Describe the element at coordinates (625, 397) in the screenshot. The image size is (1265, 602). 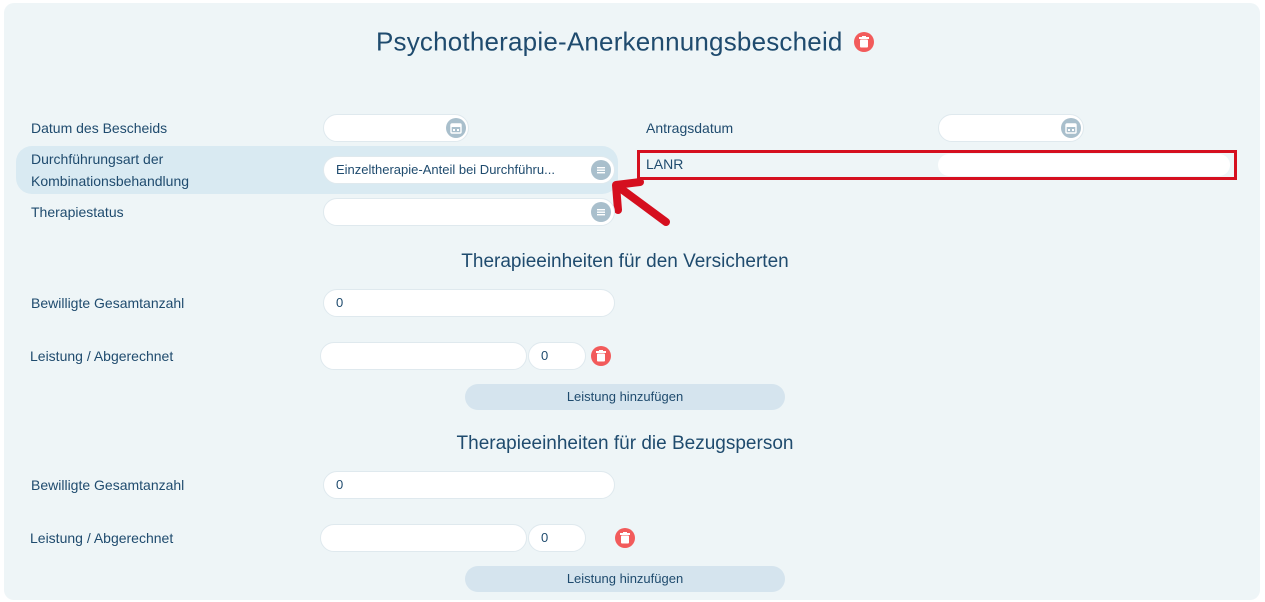
I see `versicherte-add-leistung-button: Leistung hinzufügen` at that location.